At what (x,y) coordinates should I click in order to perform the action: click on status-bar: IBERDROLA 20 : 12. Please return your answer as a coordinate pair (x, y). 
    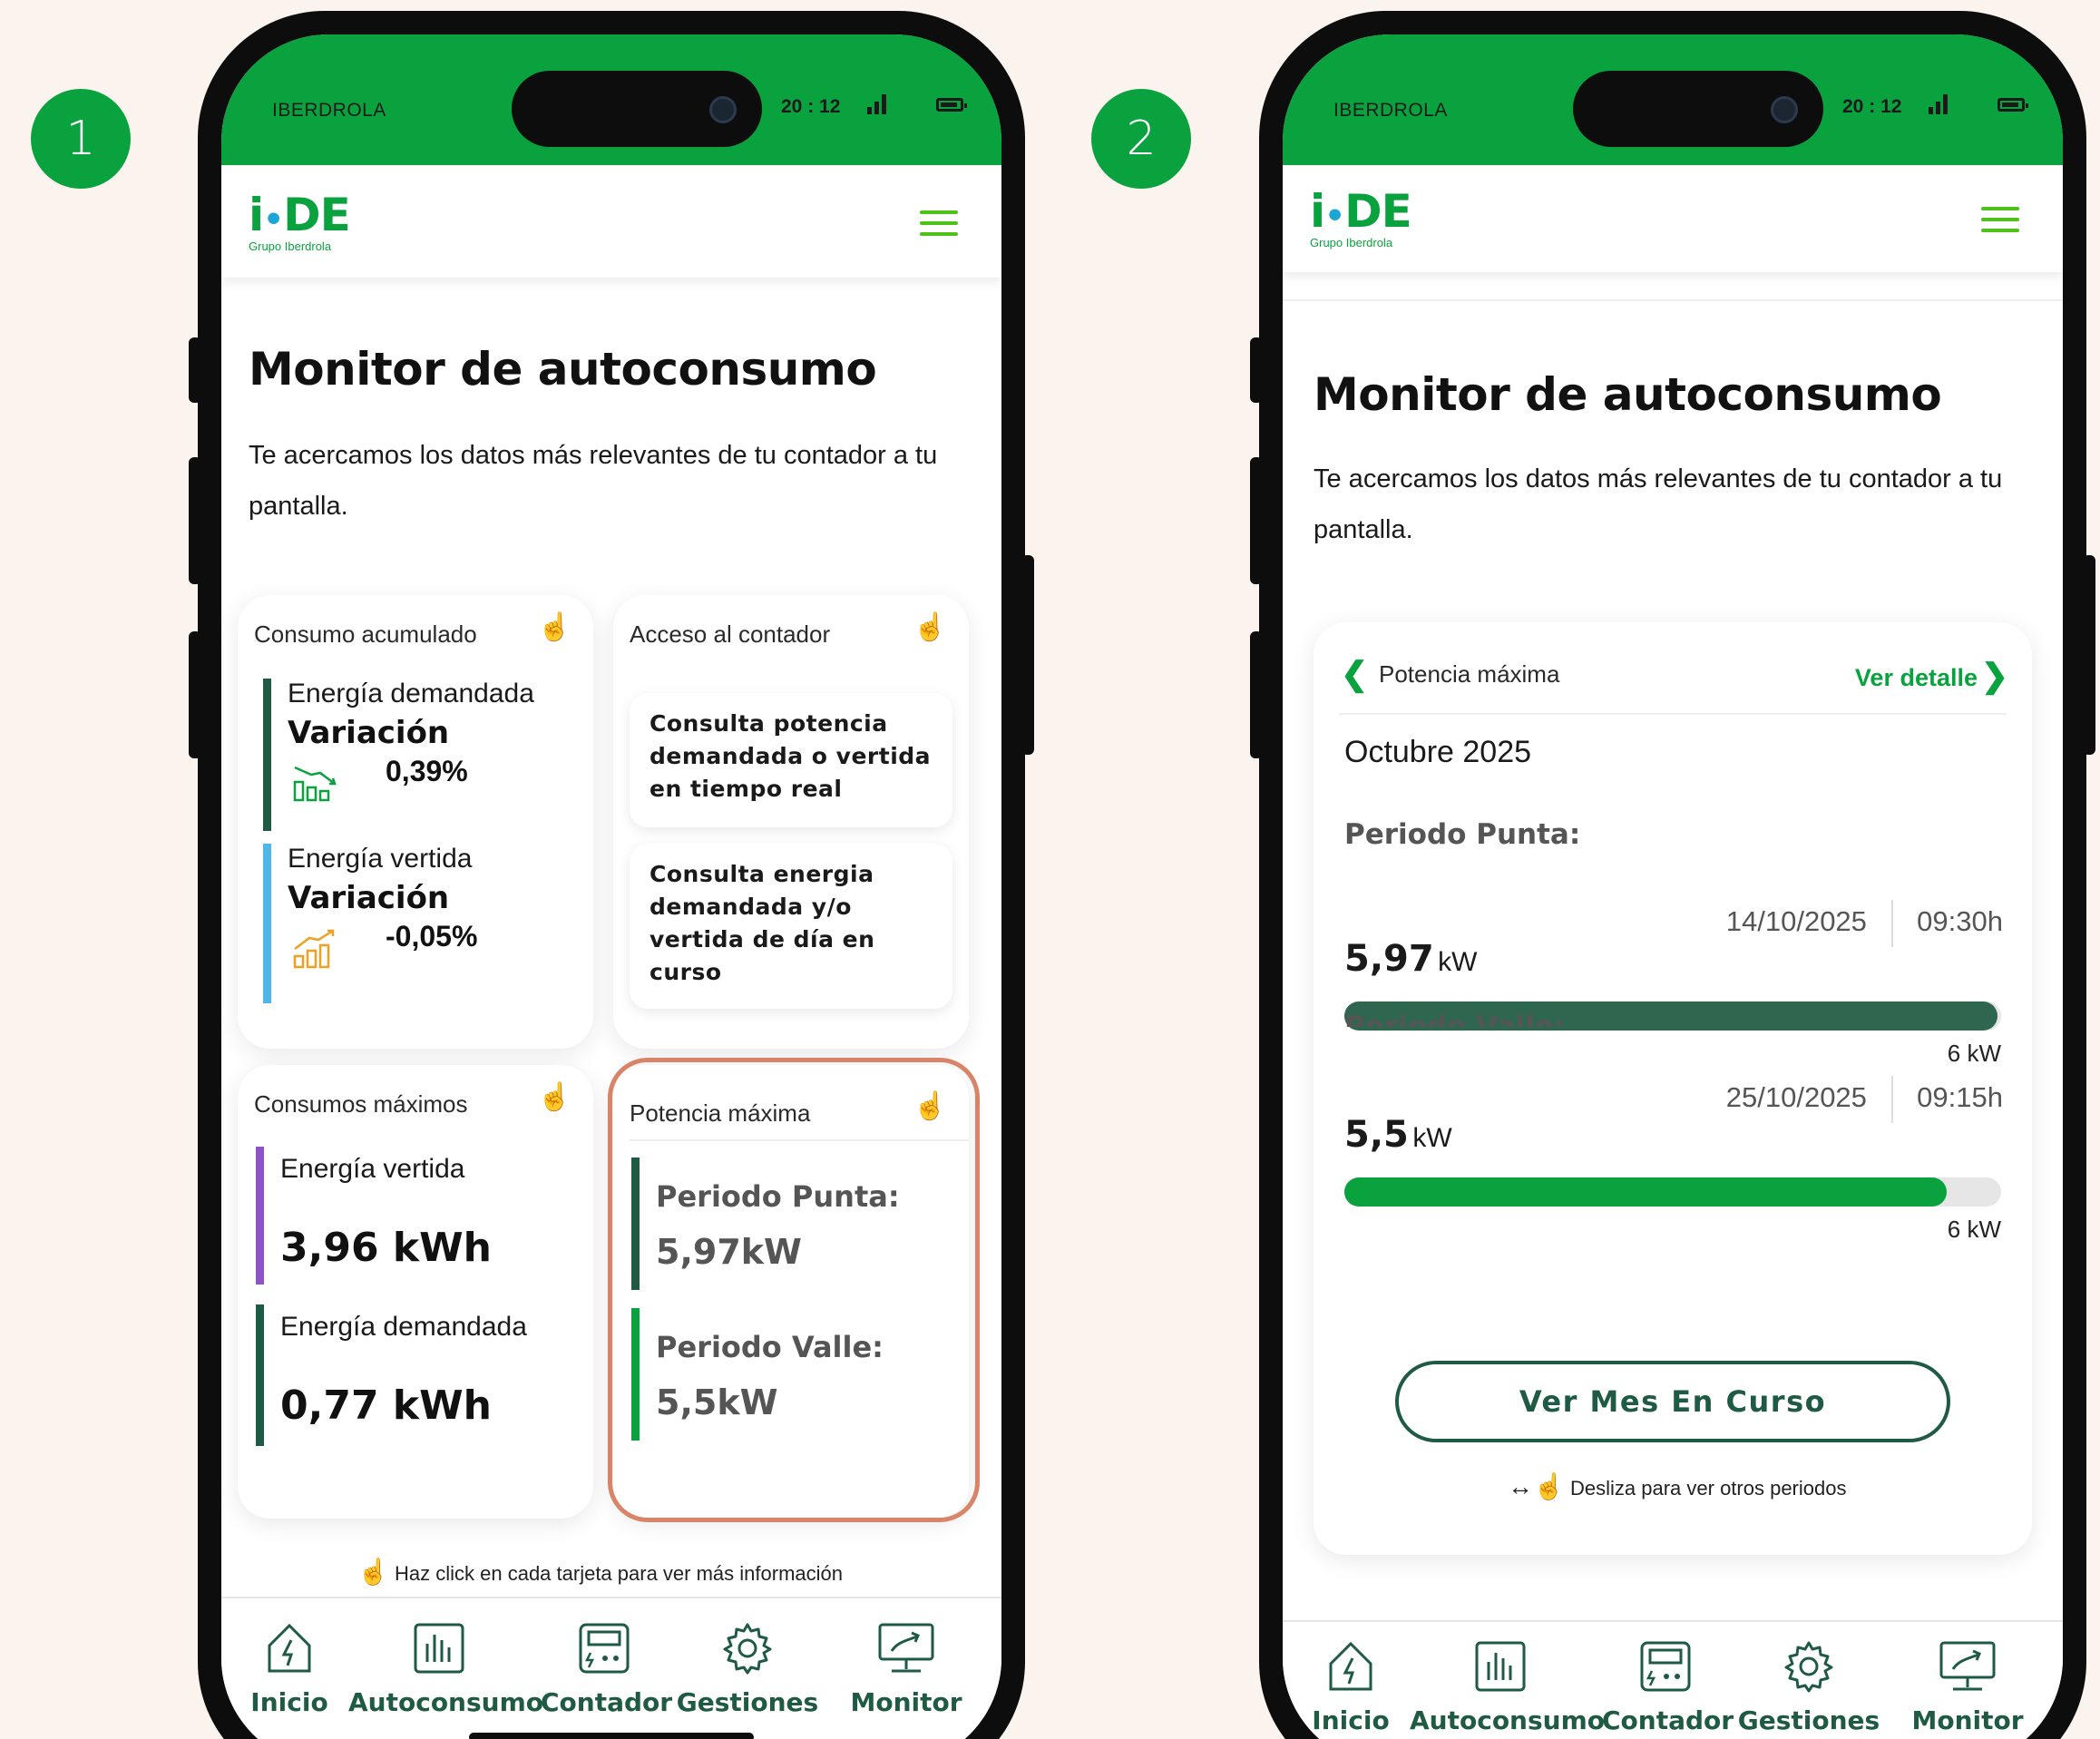
    Looking at the image, I should click on (611, 99).